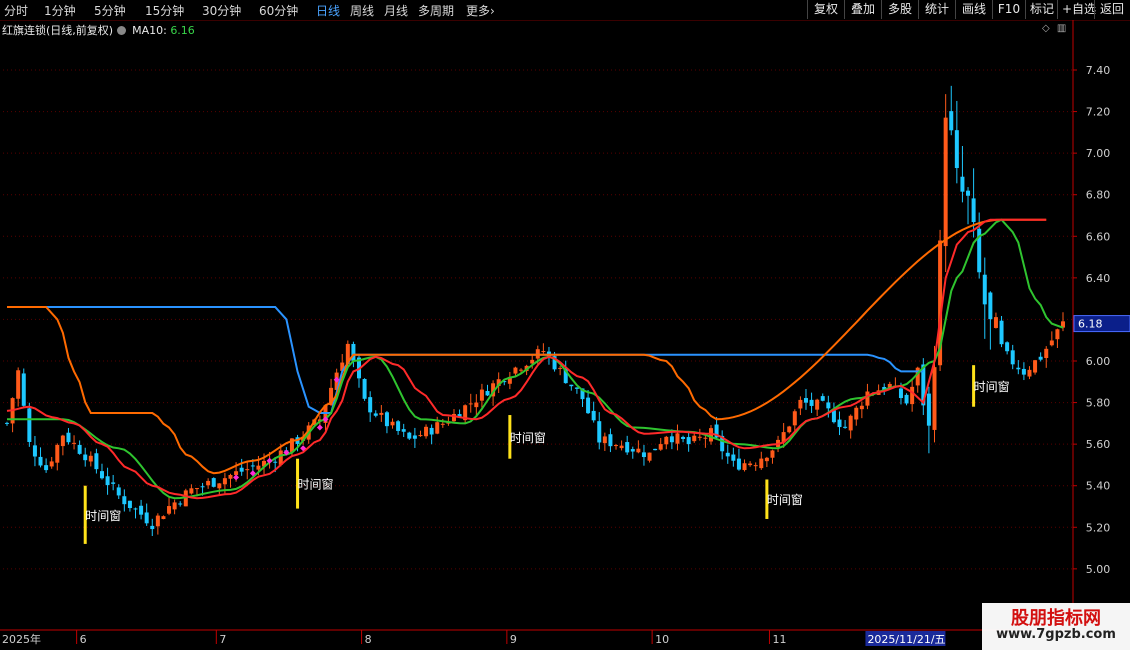 The width and height of the screenshot is (1130, 650). I want to click on overlay-button: 叠加, so click(862, 9).